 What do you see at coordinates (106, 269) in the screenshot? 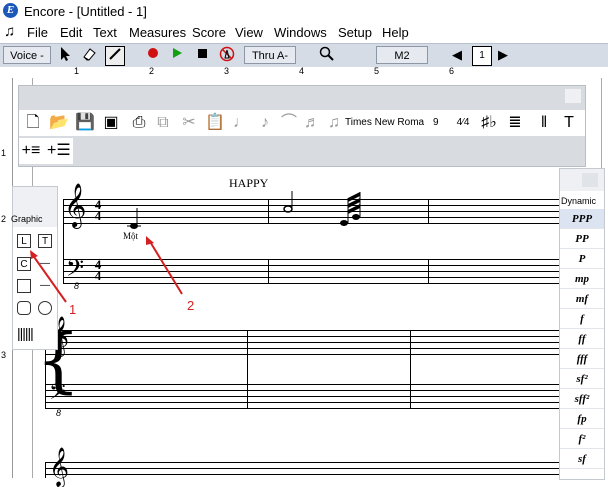
I see `annotation-arrows` at bounding box center [106, 269].